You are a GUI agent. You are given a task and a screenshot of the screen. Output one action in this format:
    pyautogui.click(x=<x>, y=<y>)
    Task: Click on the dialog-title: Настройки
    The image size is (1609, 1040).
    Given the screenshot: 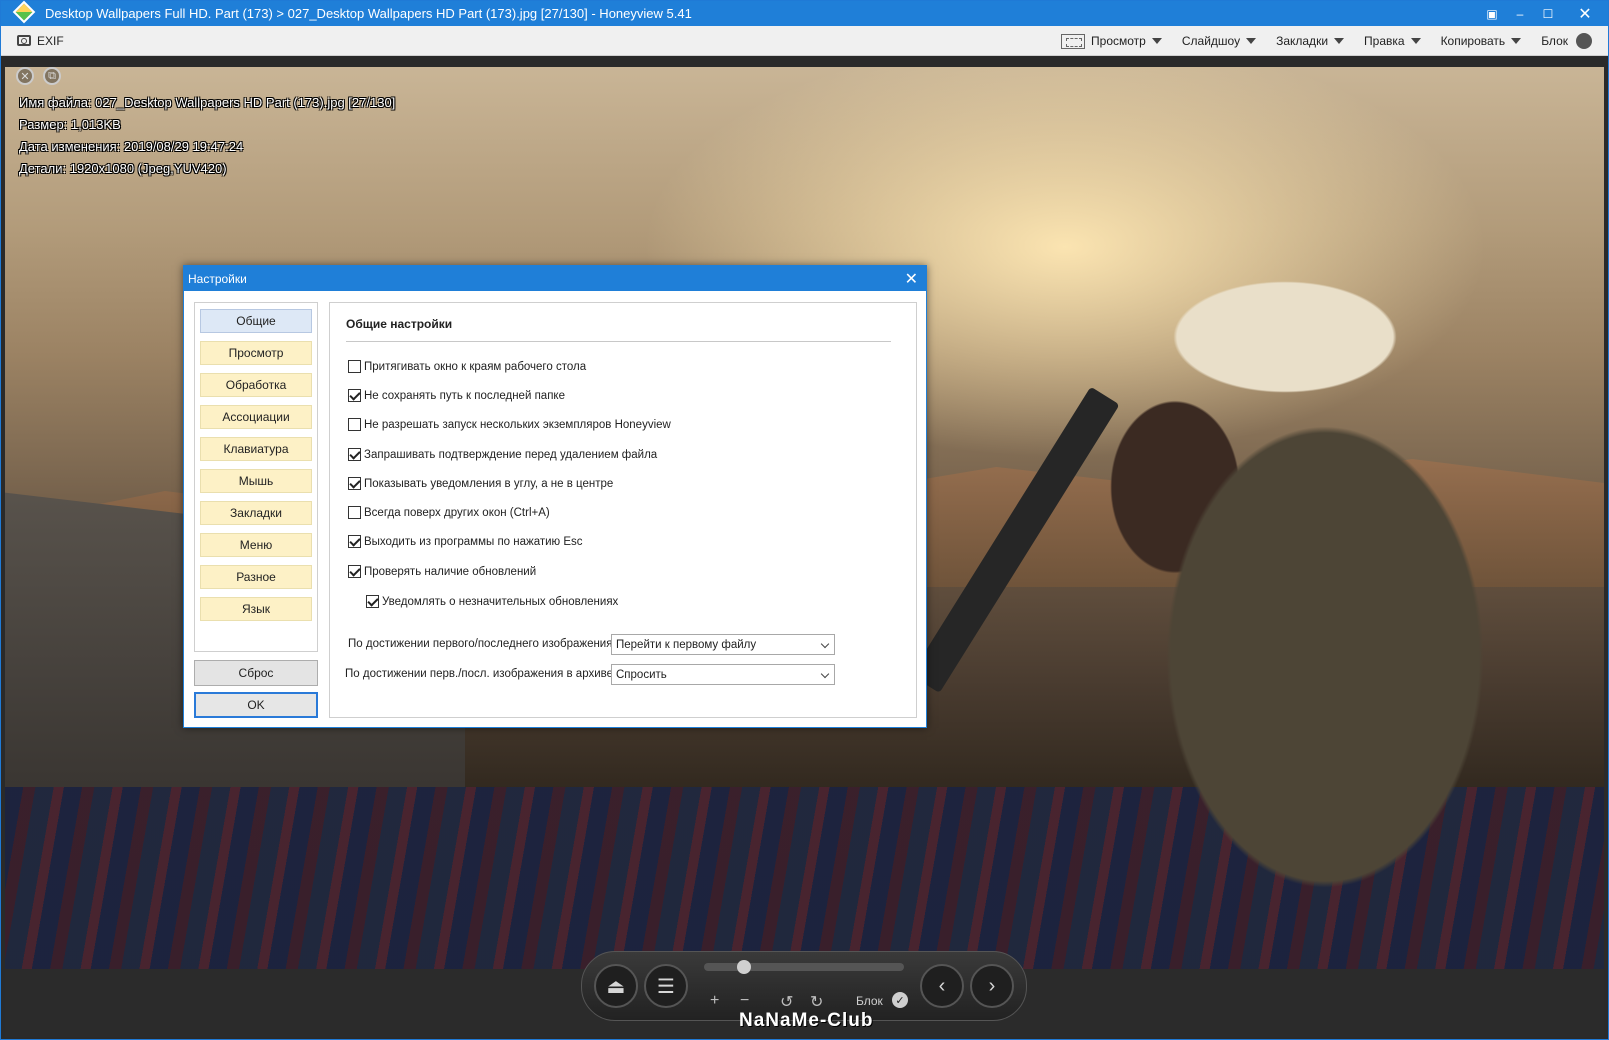 What is the action you would take?
    pyautogui.click(x=217, y=278)
    